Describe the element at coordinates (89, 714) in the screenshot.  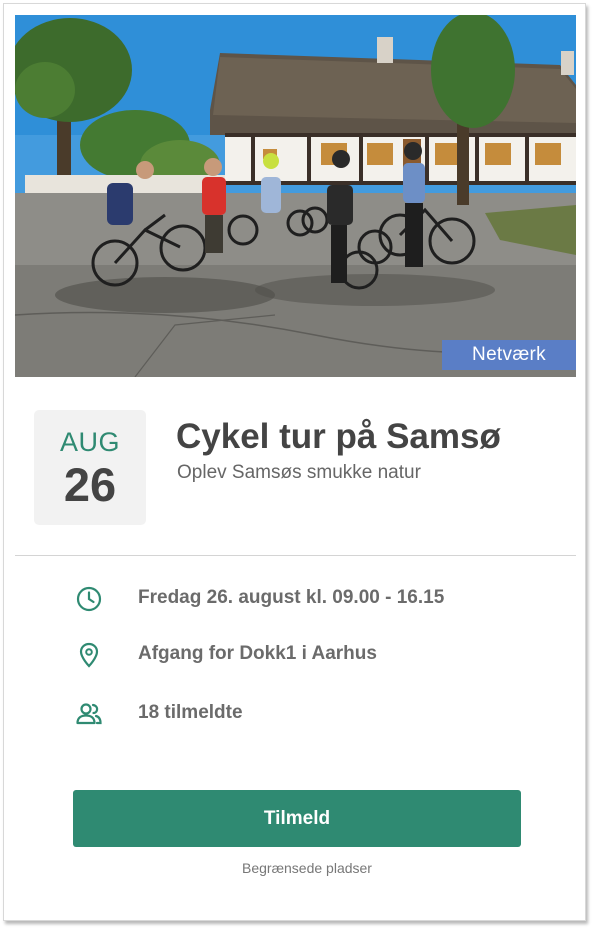
I see `people-icon` at that location.